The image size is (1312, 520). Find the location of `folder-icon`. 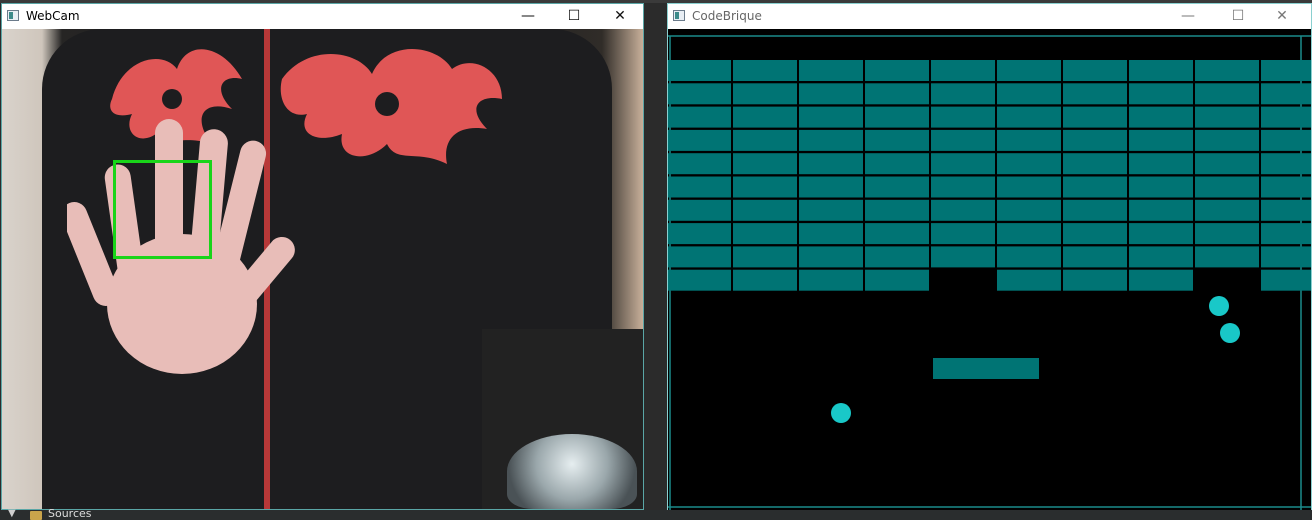

folder-icon is located at coordinates (36, 515).